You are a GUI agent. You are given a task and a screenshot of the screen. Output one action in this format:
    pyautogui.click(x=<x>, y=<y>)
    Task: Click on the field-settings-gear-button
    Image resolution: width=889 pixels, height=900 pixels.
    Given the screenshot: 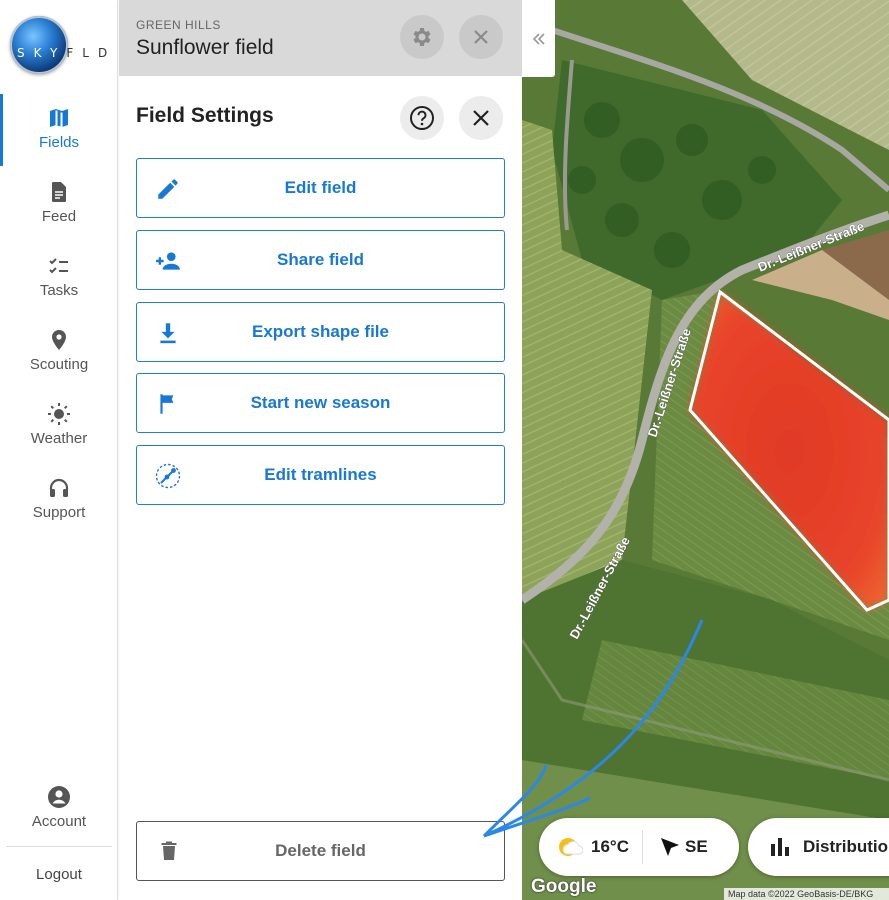 What is the action you would take?
    pyautogui.click(x=422, y=37)
    